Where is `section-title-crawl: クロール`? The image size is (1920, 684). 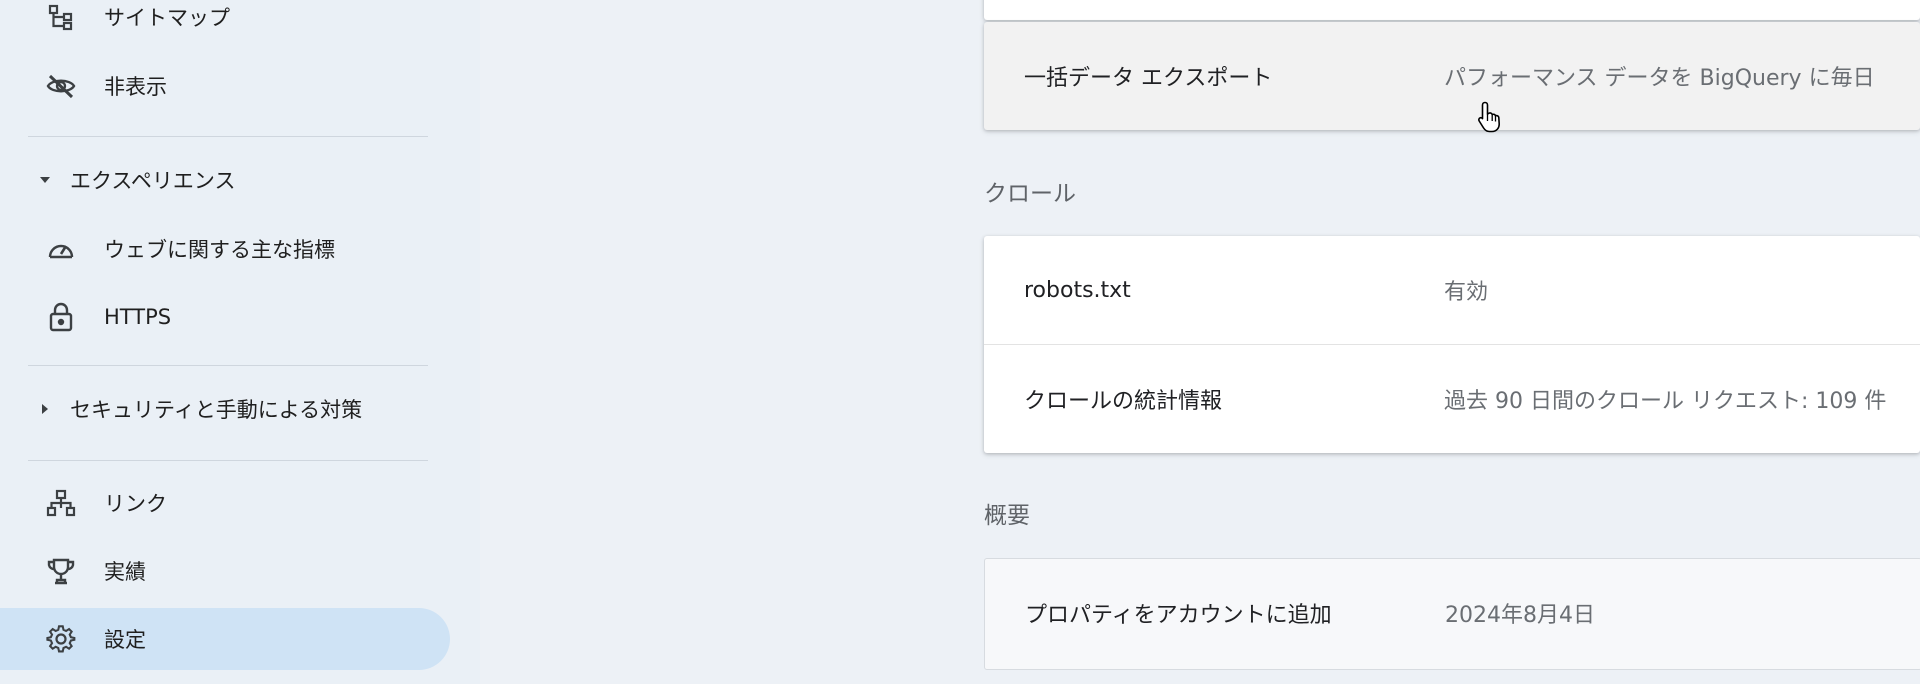 section-title-crawl: クロール is located at coordinates (1030, 194).